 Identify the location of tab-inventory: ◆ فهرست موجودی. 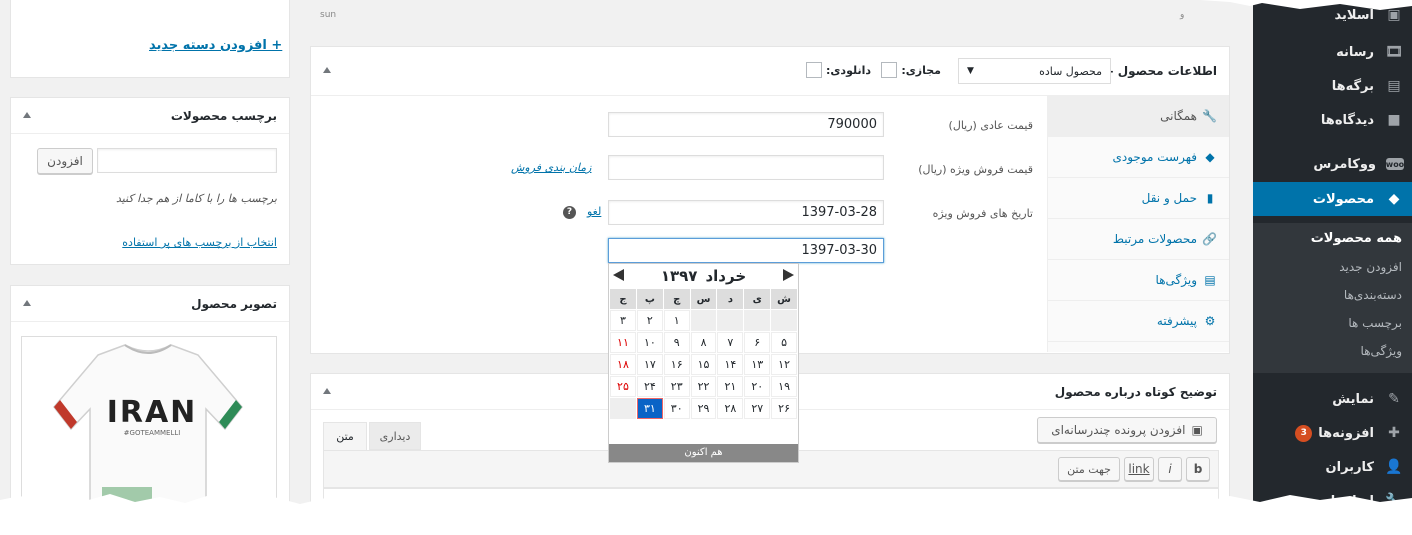
(1138, 157).